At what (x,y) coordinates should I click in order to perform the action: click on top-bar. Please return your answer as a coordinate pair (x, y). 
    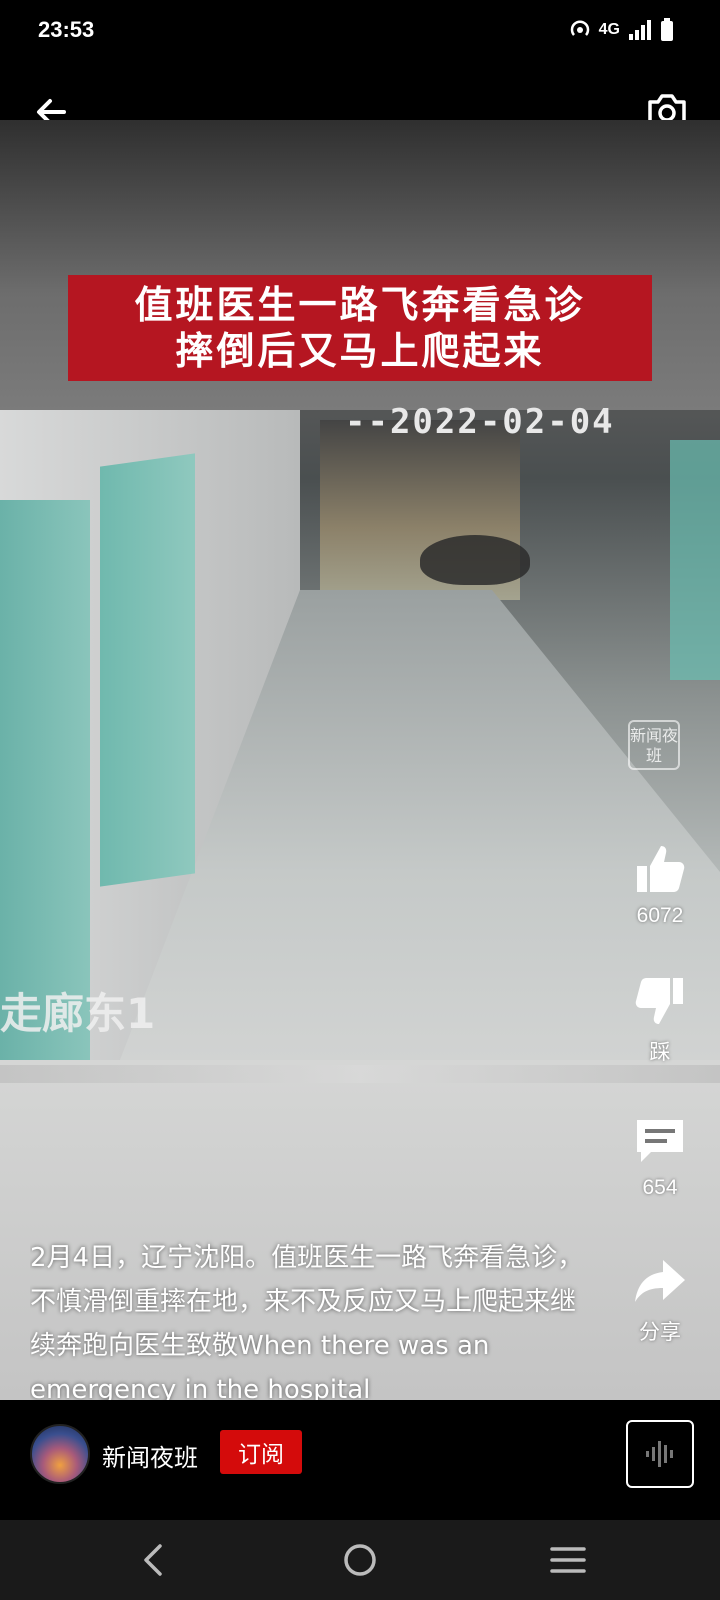
    Looking at the image, I should click on (360, 95).